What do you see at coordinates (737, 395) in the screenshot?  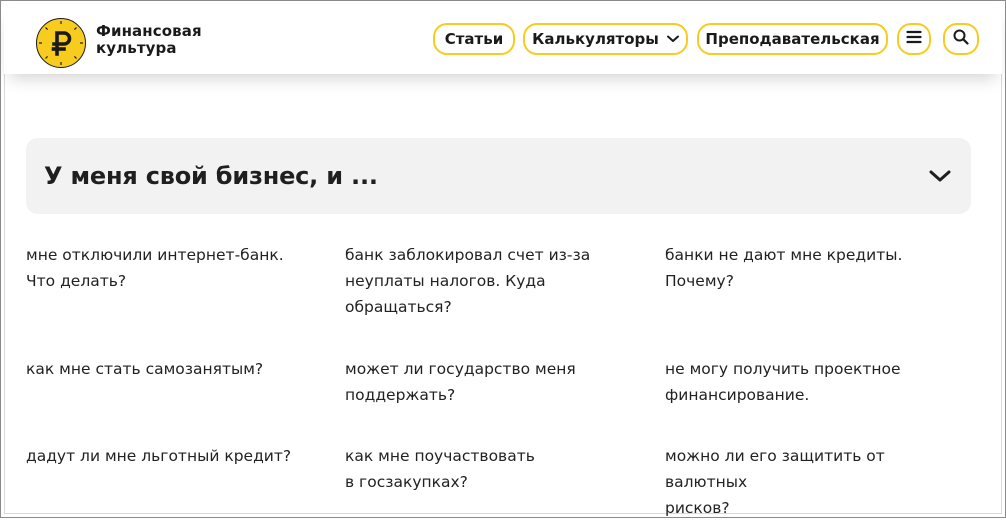 I see `question-line: финансирование.` at bounding box center [737, 395].